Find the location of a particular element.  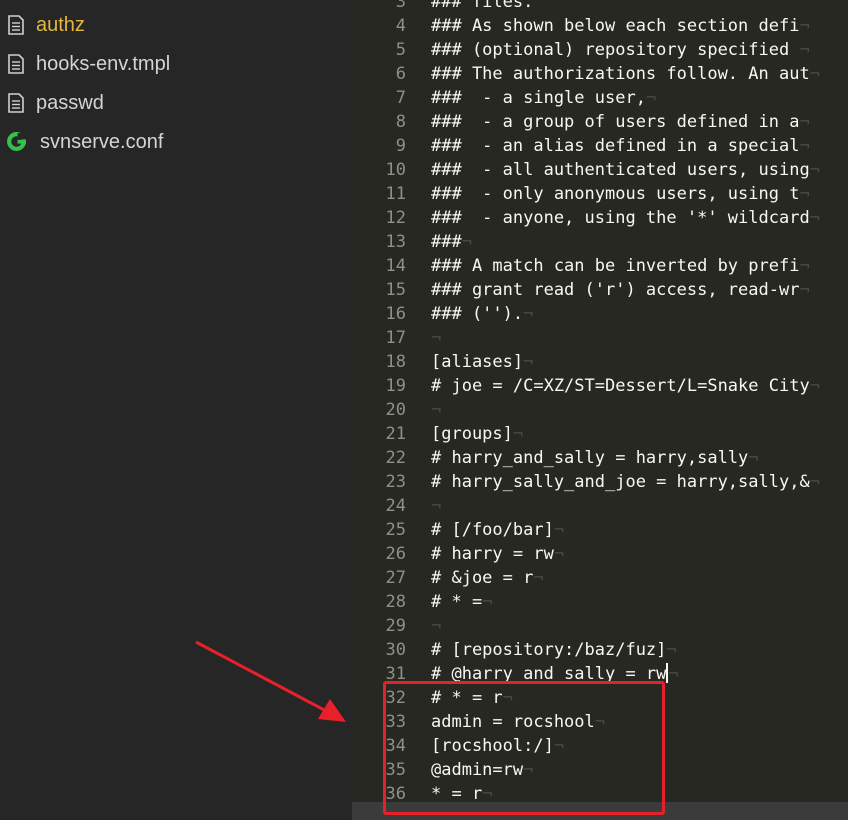

code-line: 8 ### - a group of users defined in a¬ is located at coordinates (600, 122).